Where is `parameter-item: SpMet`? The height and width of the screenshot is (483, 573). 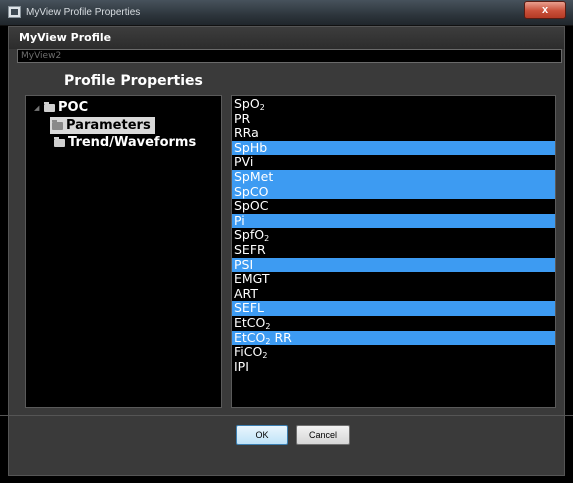
parameter-item: SpMet is located at coordinates (393, 176).